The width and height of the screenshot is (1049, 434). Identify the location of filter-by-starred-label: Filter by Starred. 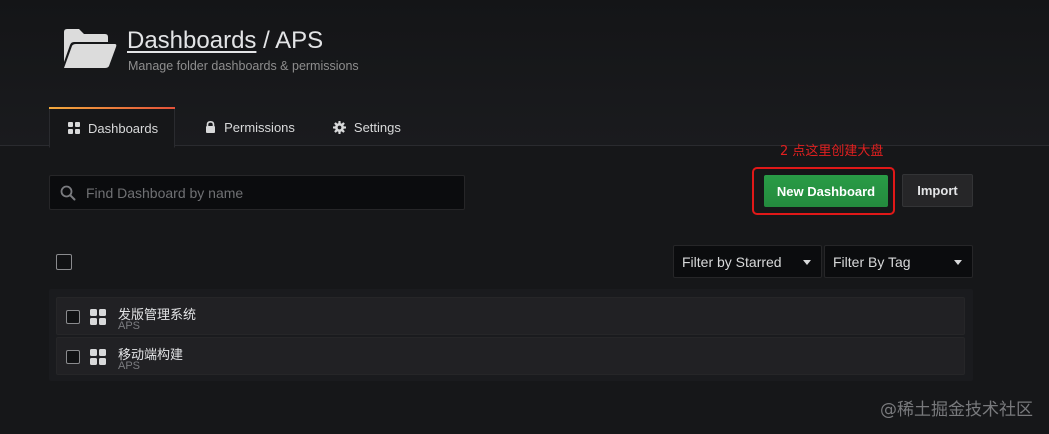
(732, 261).